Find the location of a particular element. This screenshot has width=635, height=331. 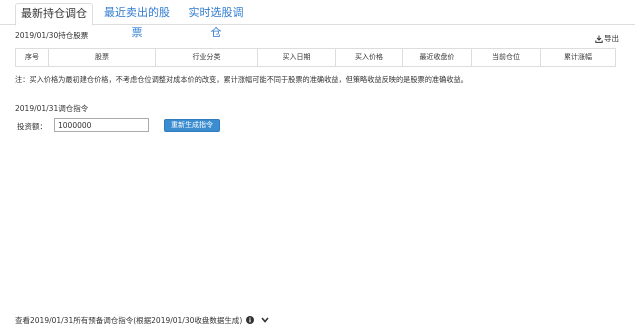

download-icon is located at coordinates (599, 39).